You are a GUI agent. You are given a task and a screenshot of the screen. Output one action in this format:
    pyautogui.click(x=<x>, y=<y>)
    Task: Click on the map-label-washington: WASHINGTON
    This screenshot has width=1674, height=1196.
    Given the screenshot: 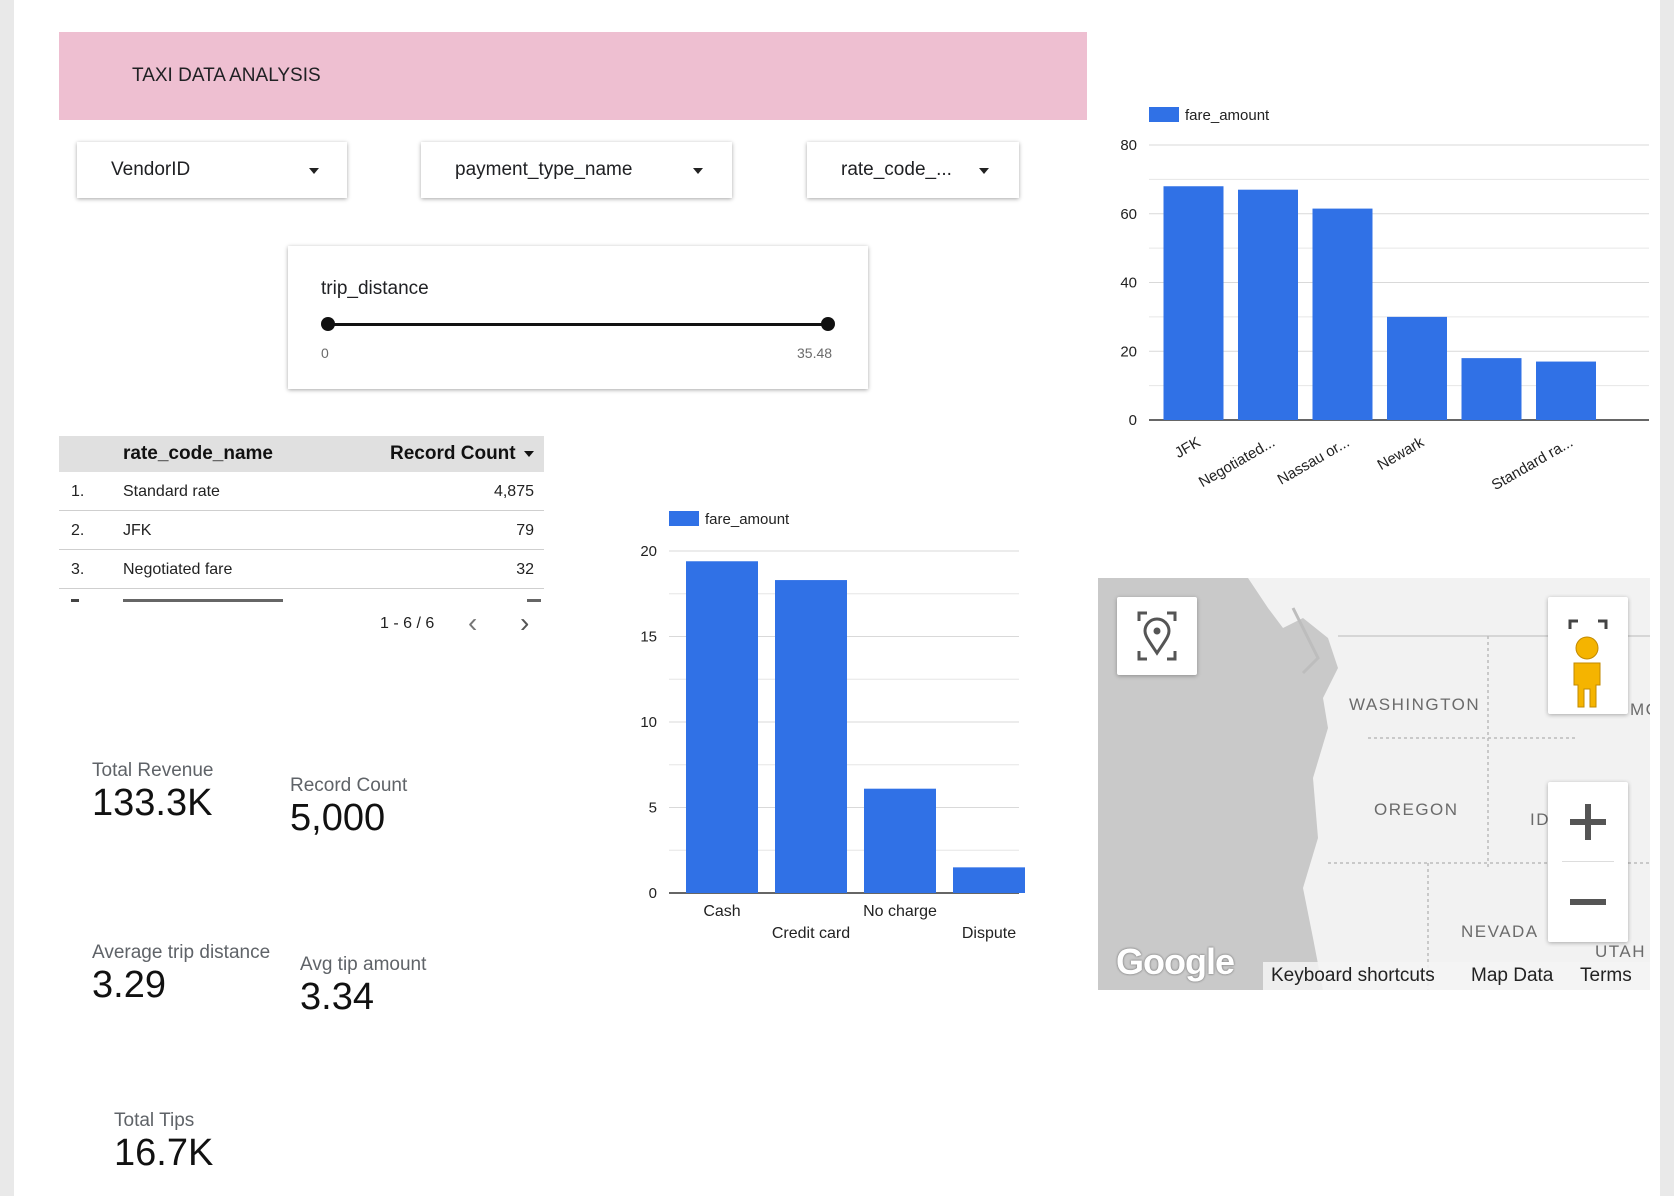 What is the action you would take?
    pyautogui.click(x=1414, y=704)
    